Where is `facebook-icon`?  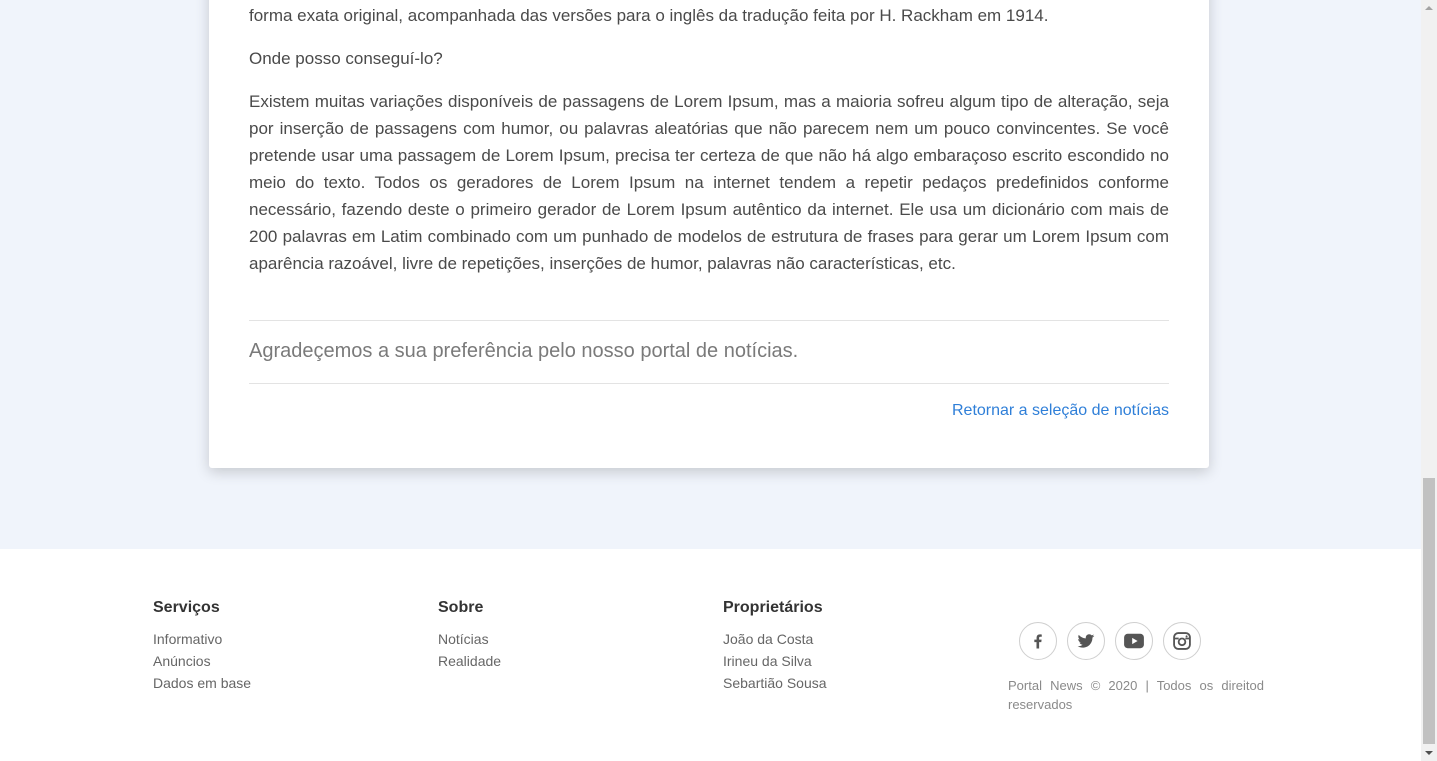 facebook-icon is located at coordinates (1038, 641).